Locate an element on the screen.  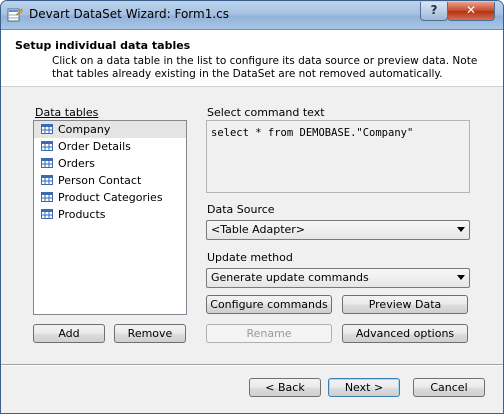
list-item-label: Orders is located at coordinates (76, 163).